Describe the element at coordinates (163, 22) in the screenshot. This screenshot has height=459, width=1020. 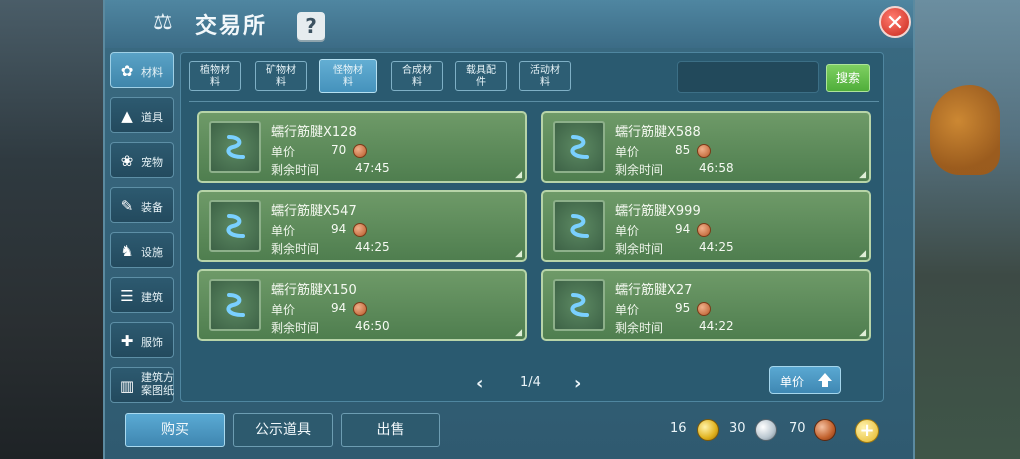
I see `scales-icon: ⚖` at that location.